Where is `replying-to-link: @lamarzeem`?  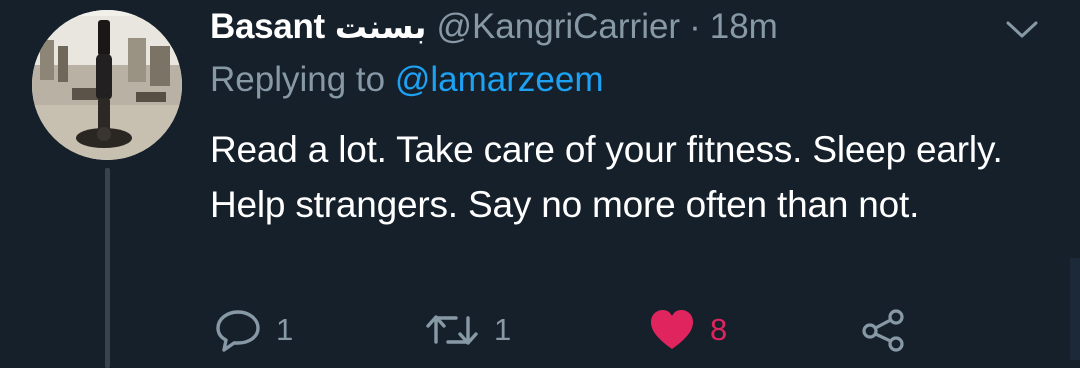 replying-to-link: @lamarzeem is located at coordinates (499, 79).